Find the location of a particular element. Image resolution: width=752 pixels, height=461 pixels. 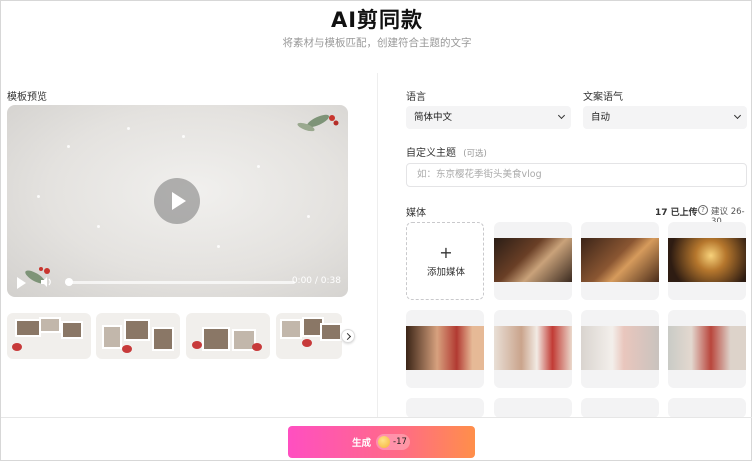

tone-select-value: 自动 is located at coordinates (601, 117).